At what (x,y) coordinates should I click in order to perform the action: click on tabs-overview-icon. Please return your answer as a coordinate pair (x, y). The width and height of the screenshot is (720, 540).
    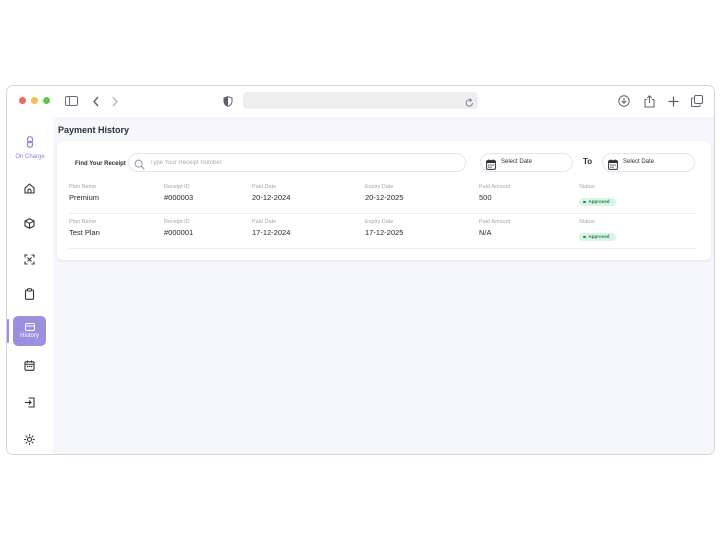
    Looking at the image, I should click on (697, 101).